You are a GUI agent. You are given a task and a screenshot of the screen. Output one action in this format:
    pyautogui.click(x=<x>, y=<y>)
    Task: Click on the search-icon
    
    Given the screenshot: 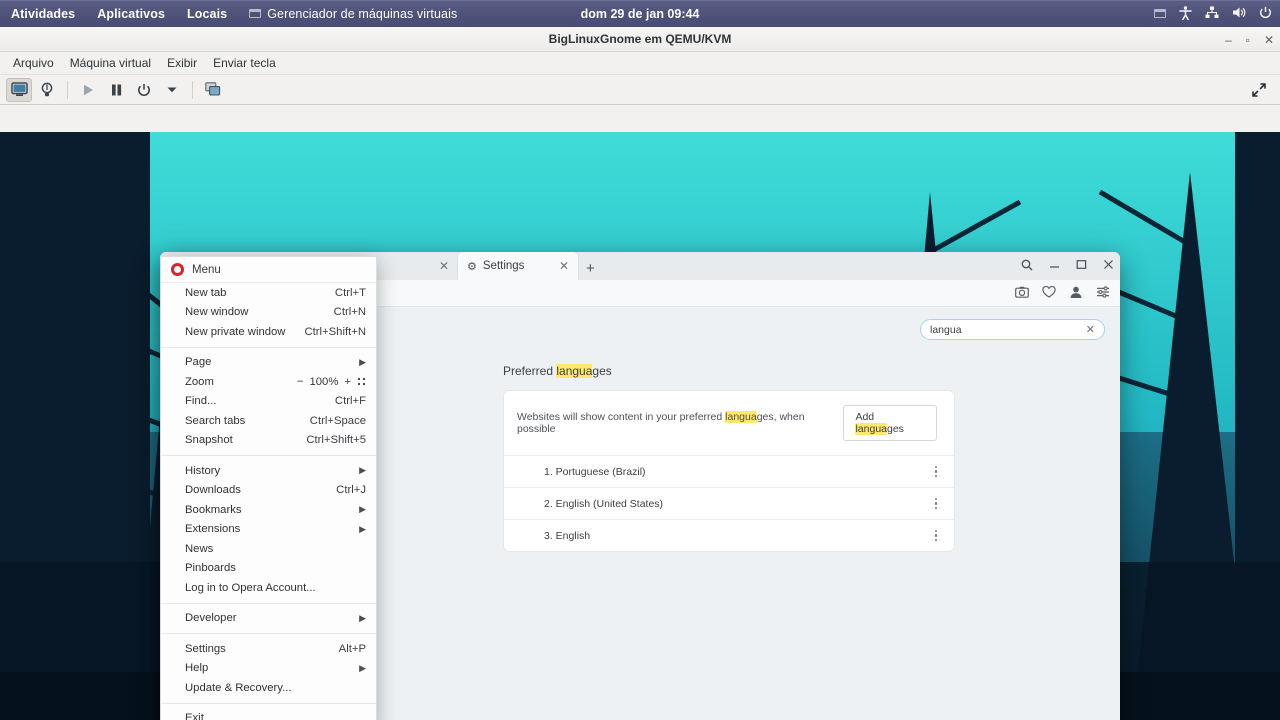 What is the action you would take?
    pyautogui.click(x=1027, y=266)
    